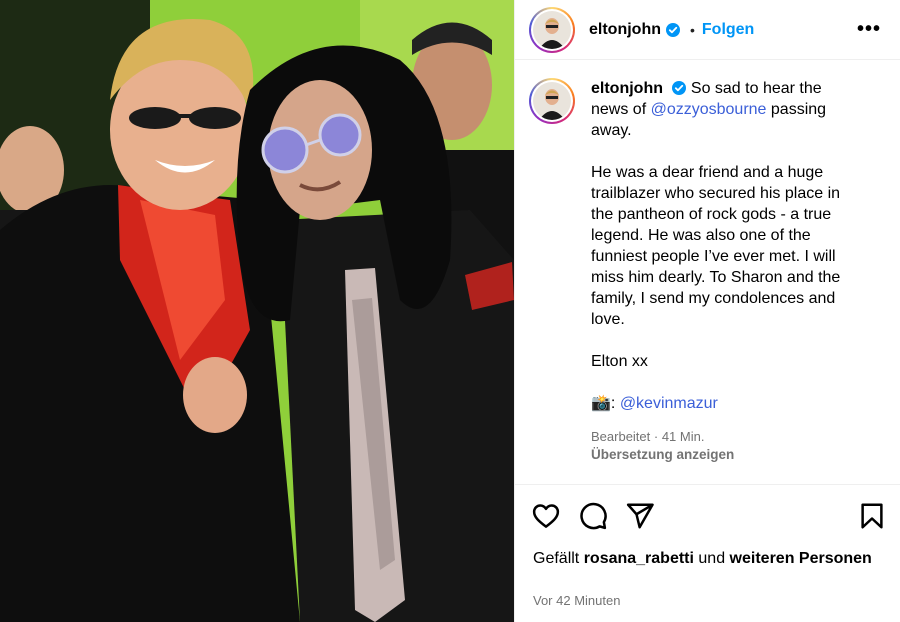 The image size is (900, 622). What do you see at coordinates (625, 30) in the screenshot?
I see `header-username: eltonjohn` at bounding box center [625, 30].